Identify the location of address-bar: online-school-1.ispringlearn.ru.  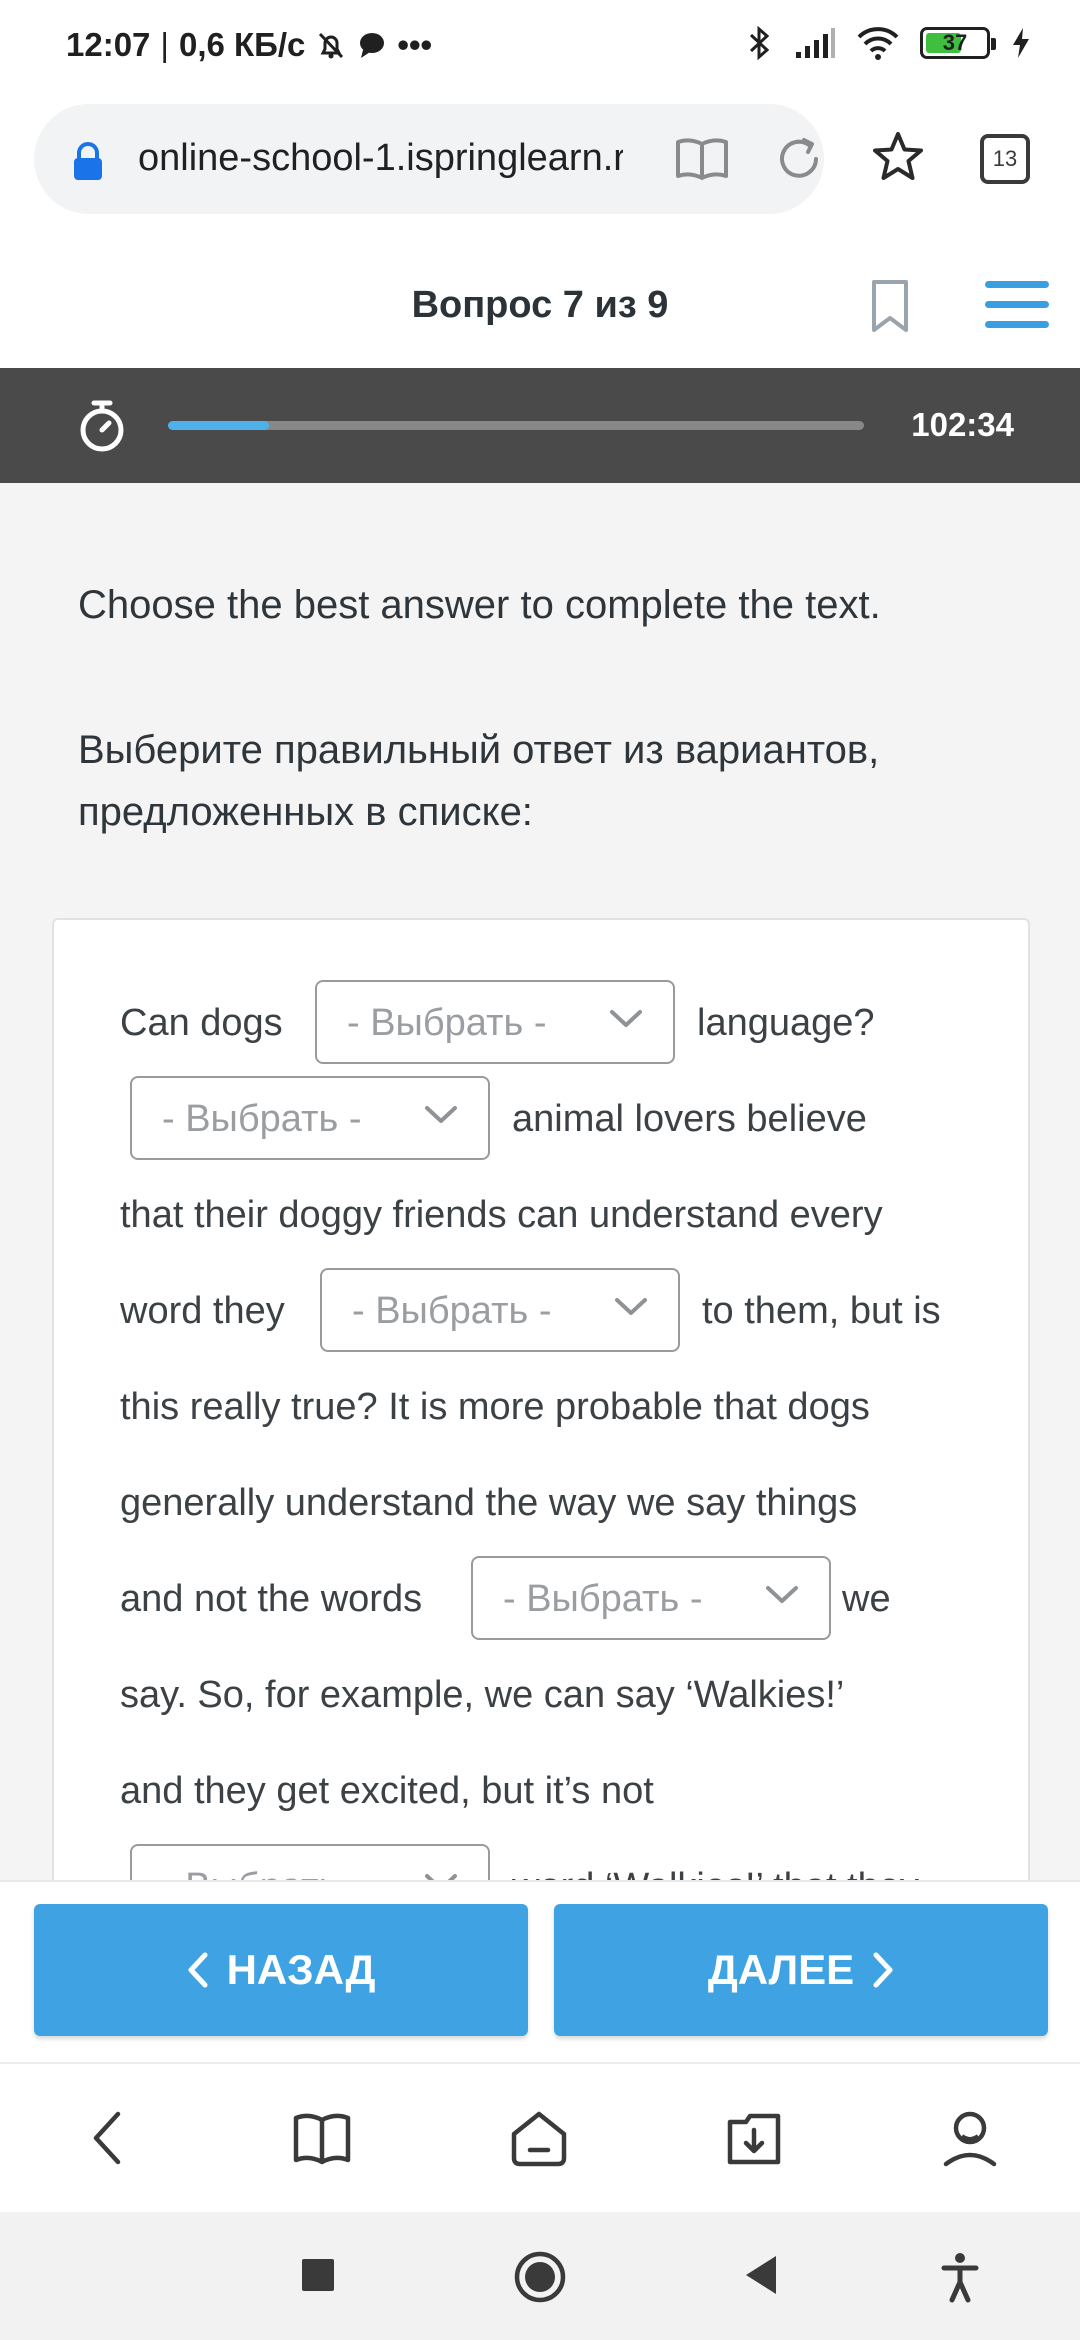
(429, 159).